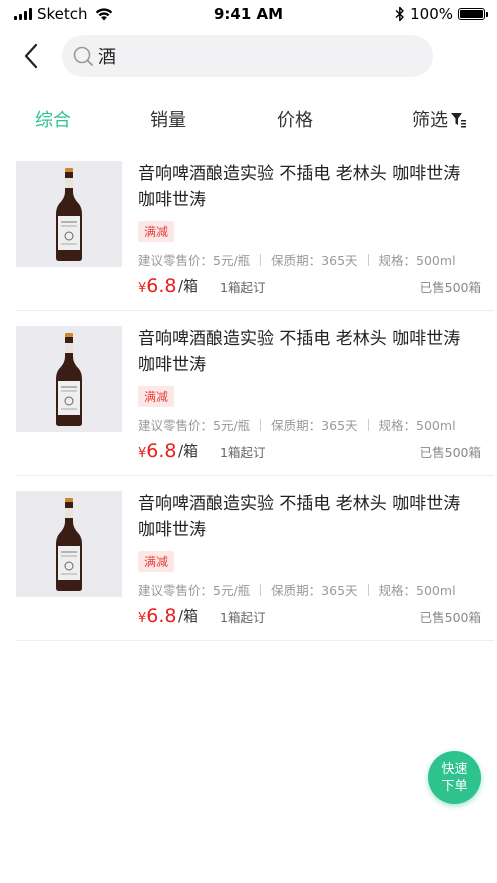 Image resolution: width=497 pixels, height=883 pixels. Describe the element at coordinates (454, 786) in the screenshot. I see `quick-order-line2: 下单` at that location.